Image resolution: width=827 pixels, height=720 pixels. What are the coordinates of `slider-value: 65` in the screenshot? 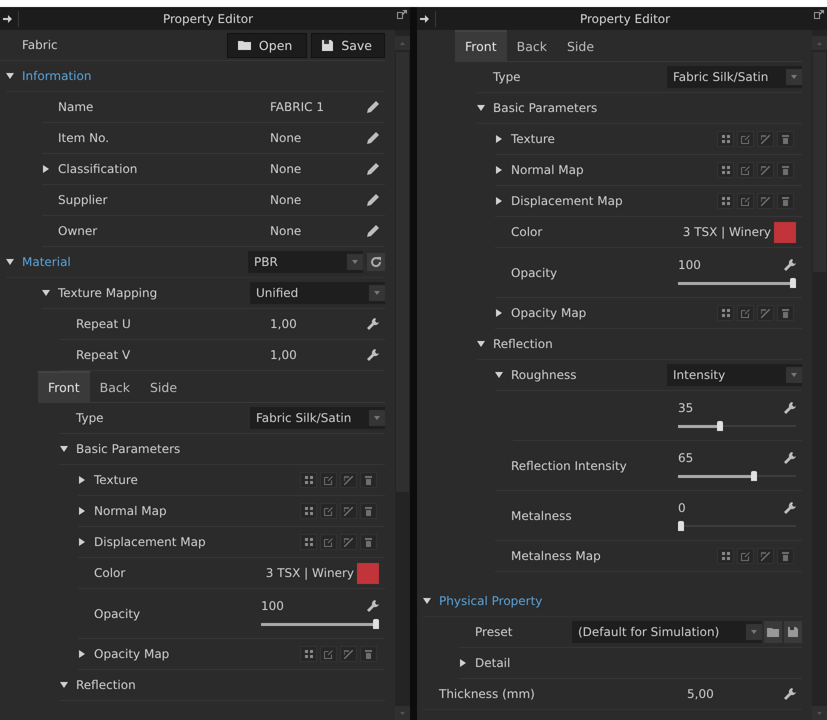 It's located at (686, 457).